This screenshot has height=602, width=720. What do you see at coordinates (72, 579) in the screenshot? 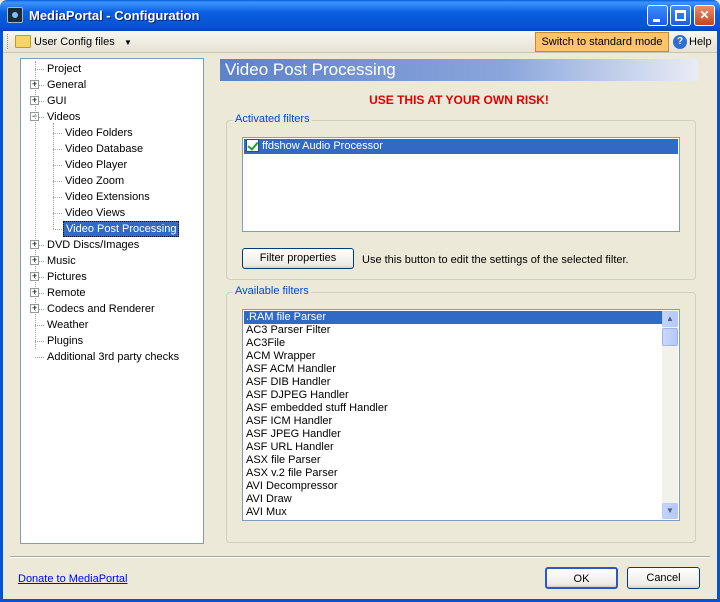
I see `donate-link: Donate to MediaPortal` at bounding box center [72, 579].